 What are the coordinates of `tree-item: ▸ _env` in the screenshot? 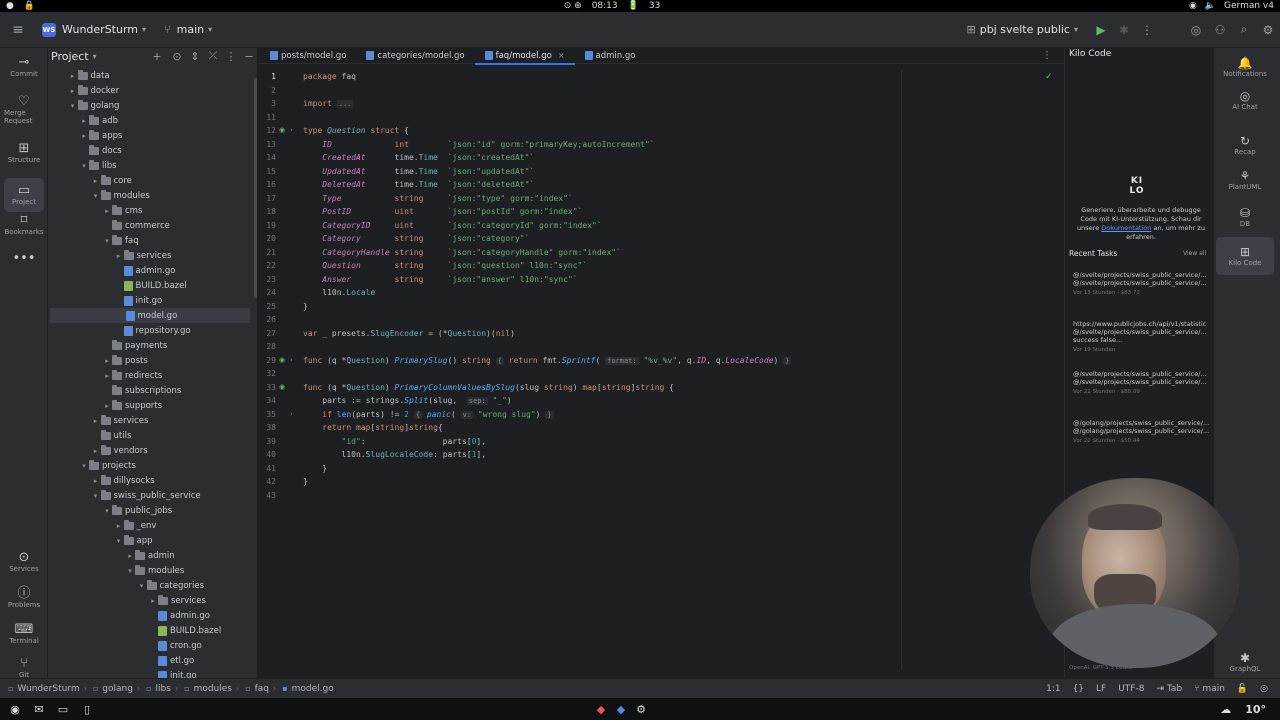 It's located at (151, 525).